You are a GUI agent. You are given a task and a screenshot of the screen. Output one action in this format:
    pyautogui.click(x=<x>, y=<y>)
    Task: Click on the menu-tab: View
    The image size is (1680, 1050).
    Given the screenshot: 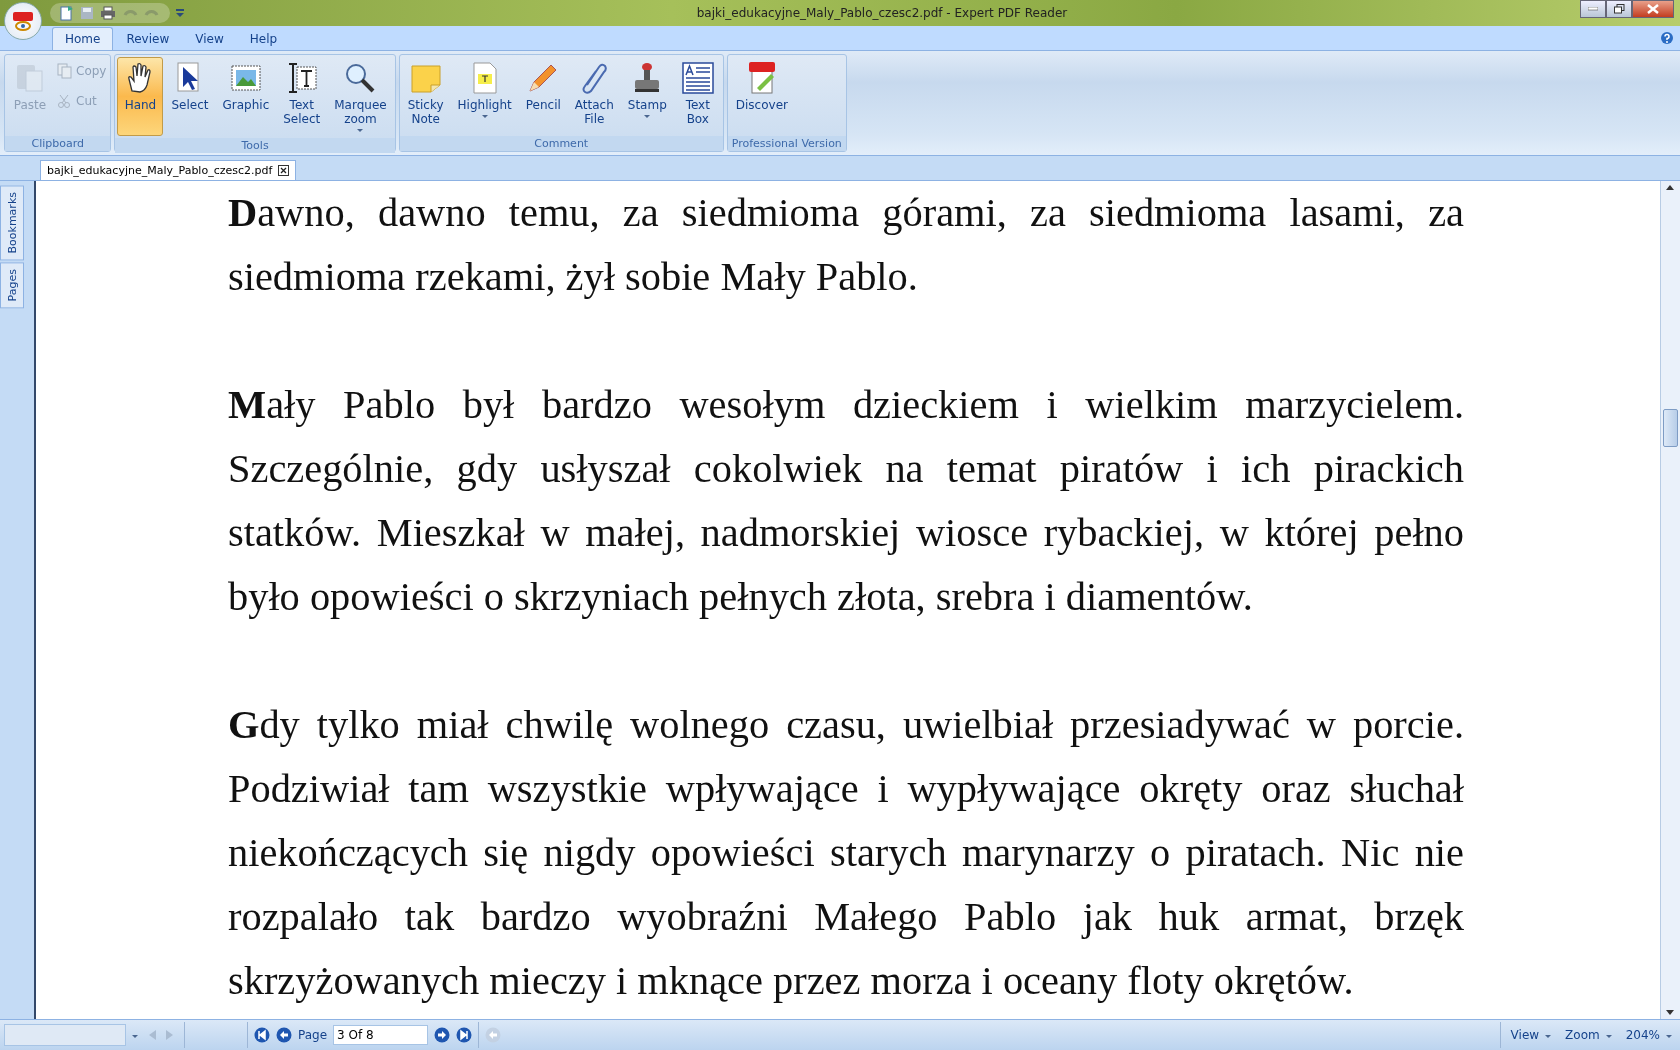 What is the action you would take?
    pyautogui.click(x=209, y=38)
    